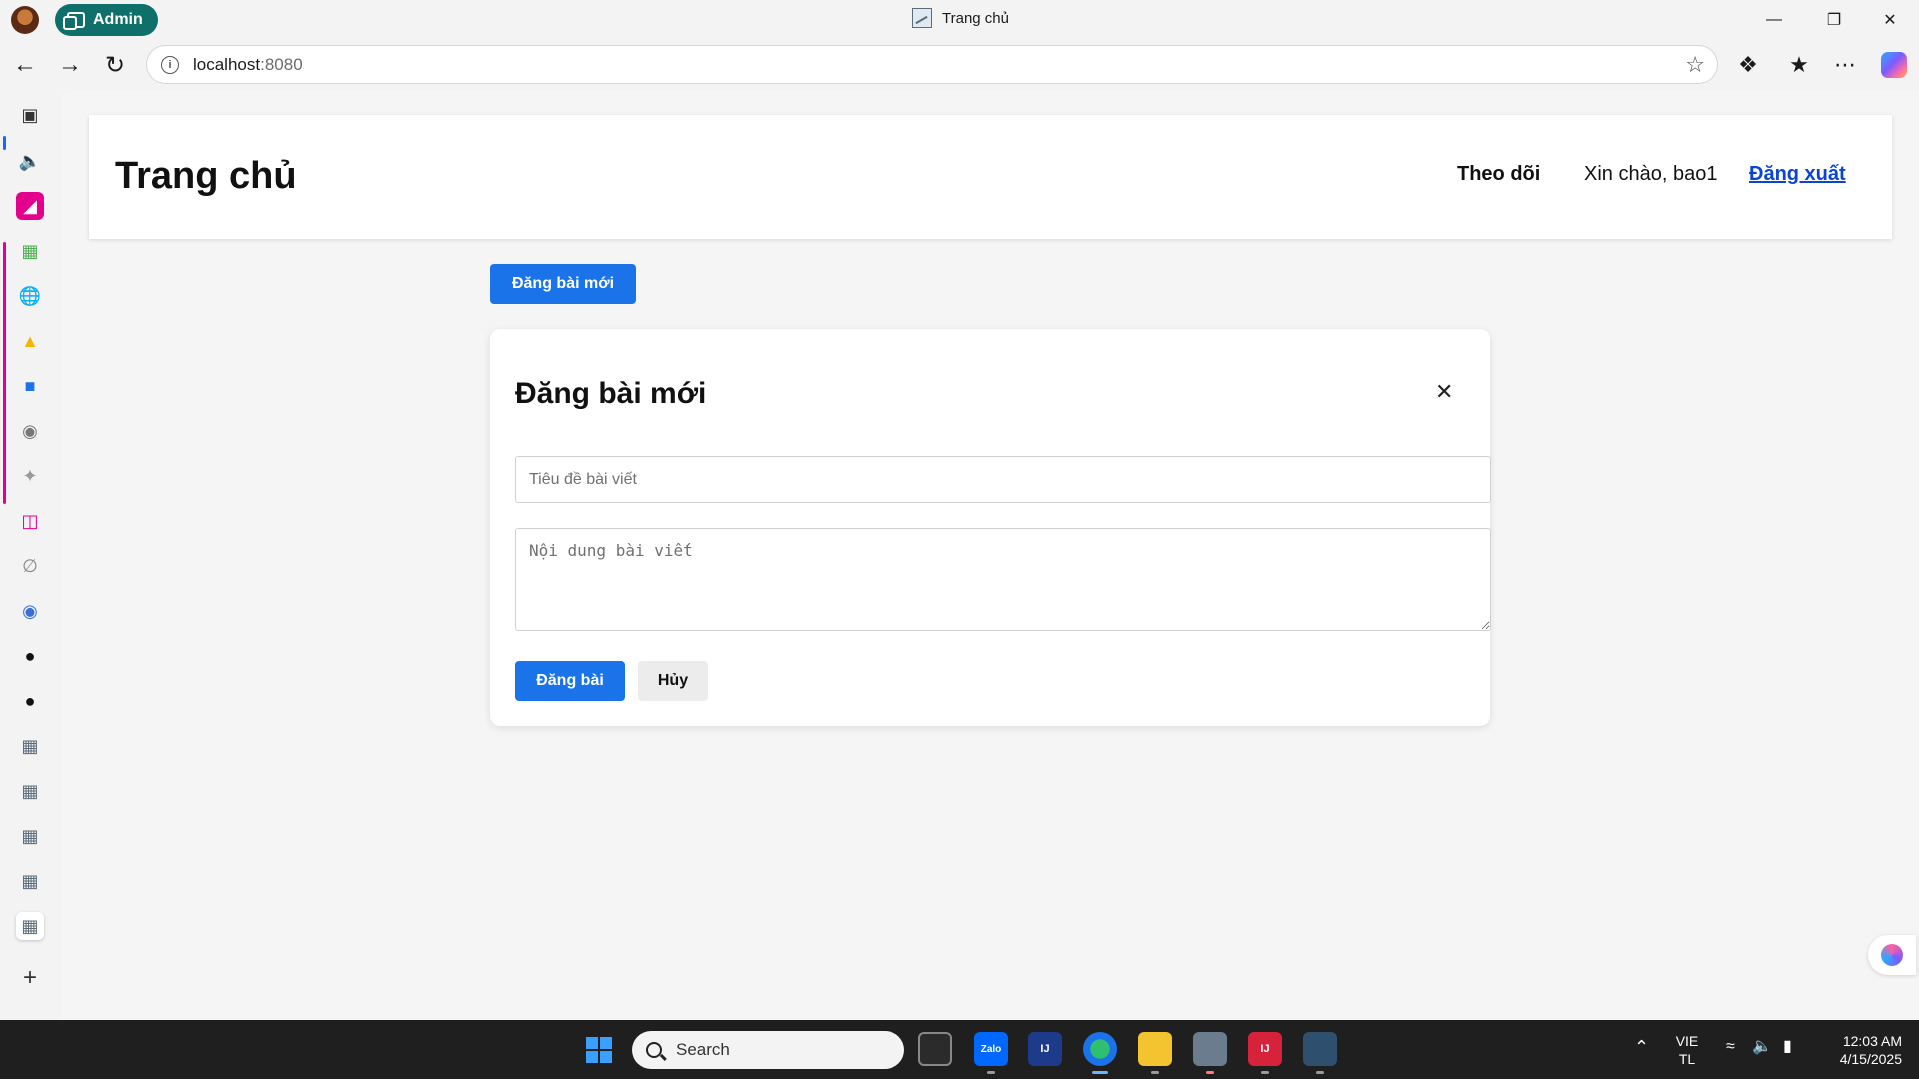 Image resolution: width=1919 pixels, height=1079 pixels. I want to click on disabled-tab-icon: ∅, so click(30, 566).